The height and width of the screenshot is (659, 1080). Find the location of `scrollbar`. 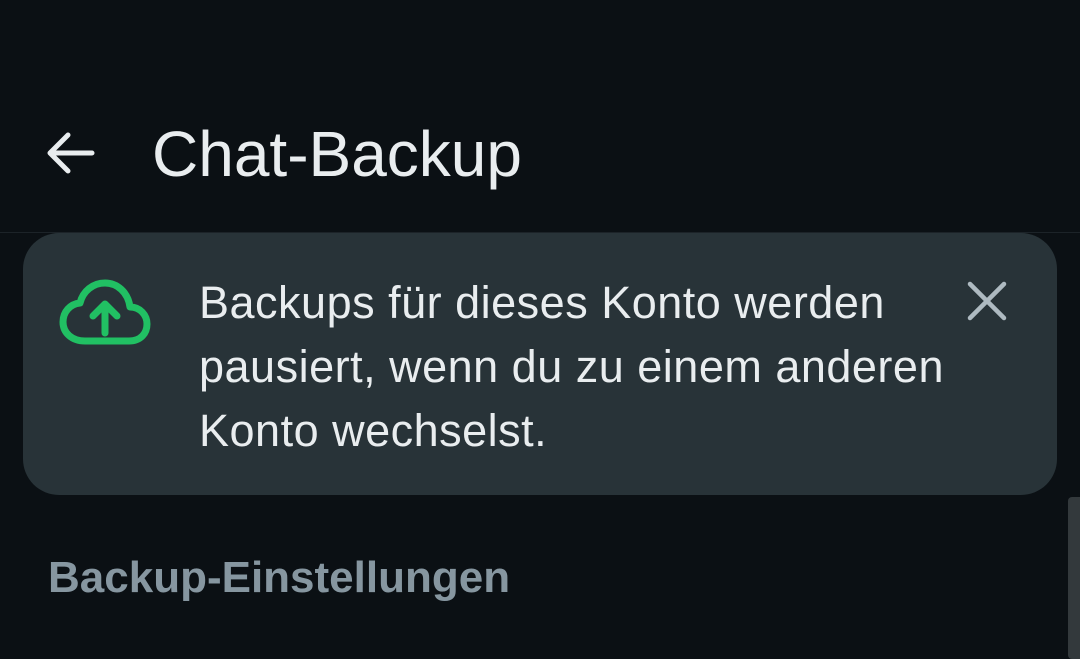

scrollbar is located at coordinates (1074, 578).